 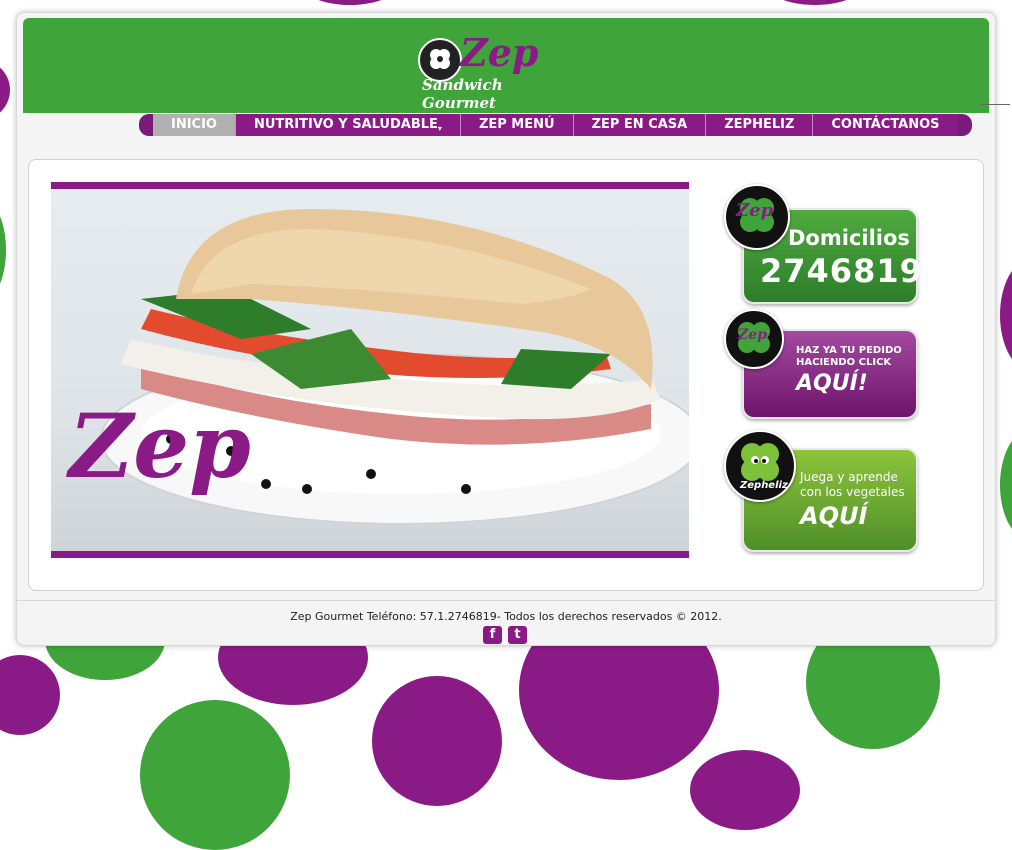 I want to click on pedido-cta: AQUÍ!, so click(x=832, y=383).